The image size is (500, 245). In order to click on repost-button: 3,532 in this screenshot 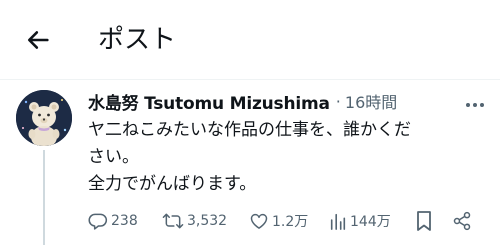, I will do `click(194, 221)`.